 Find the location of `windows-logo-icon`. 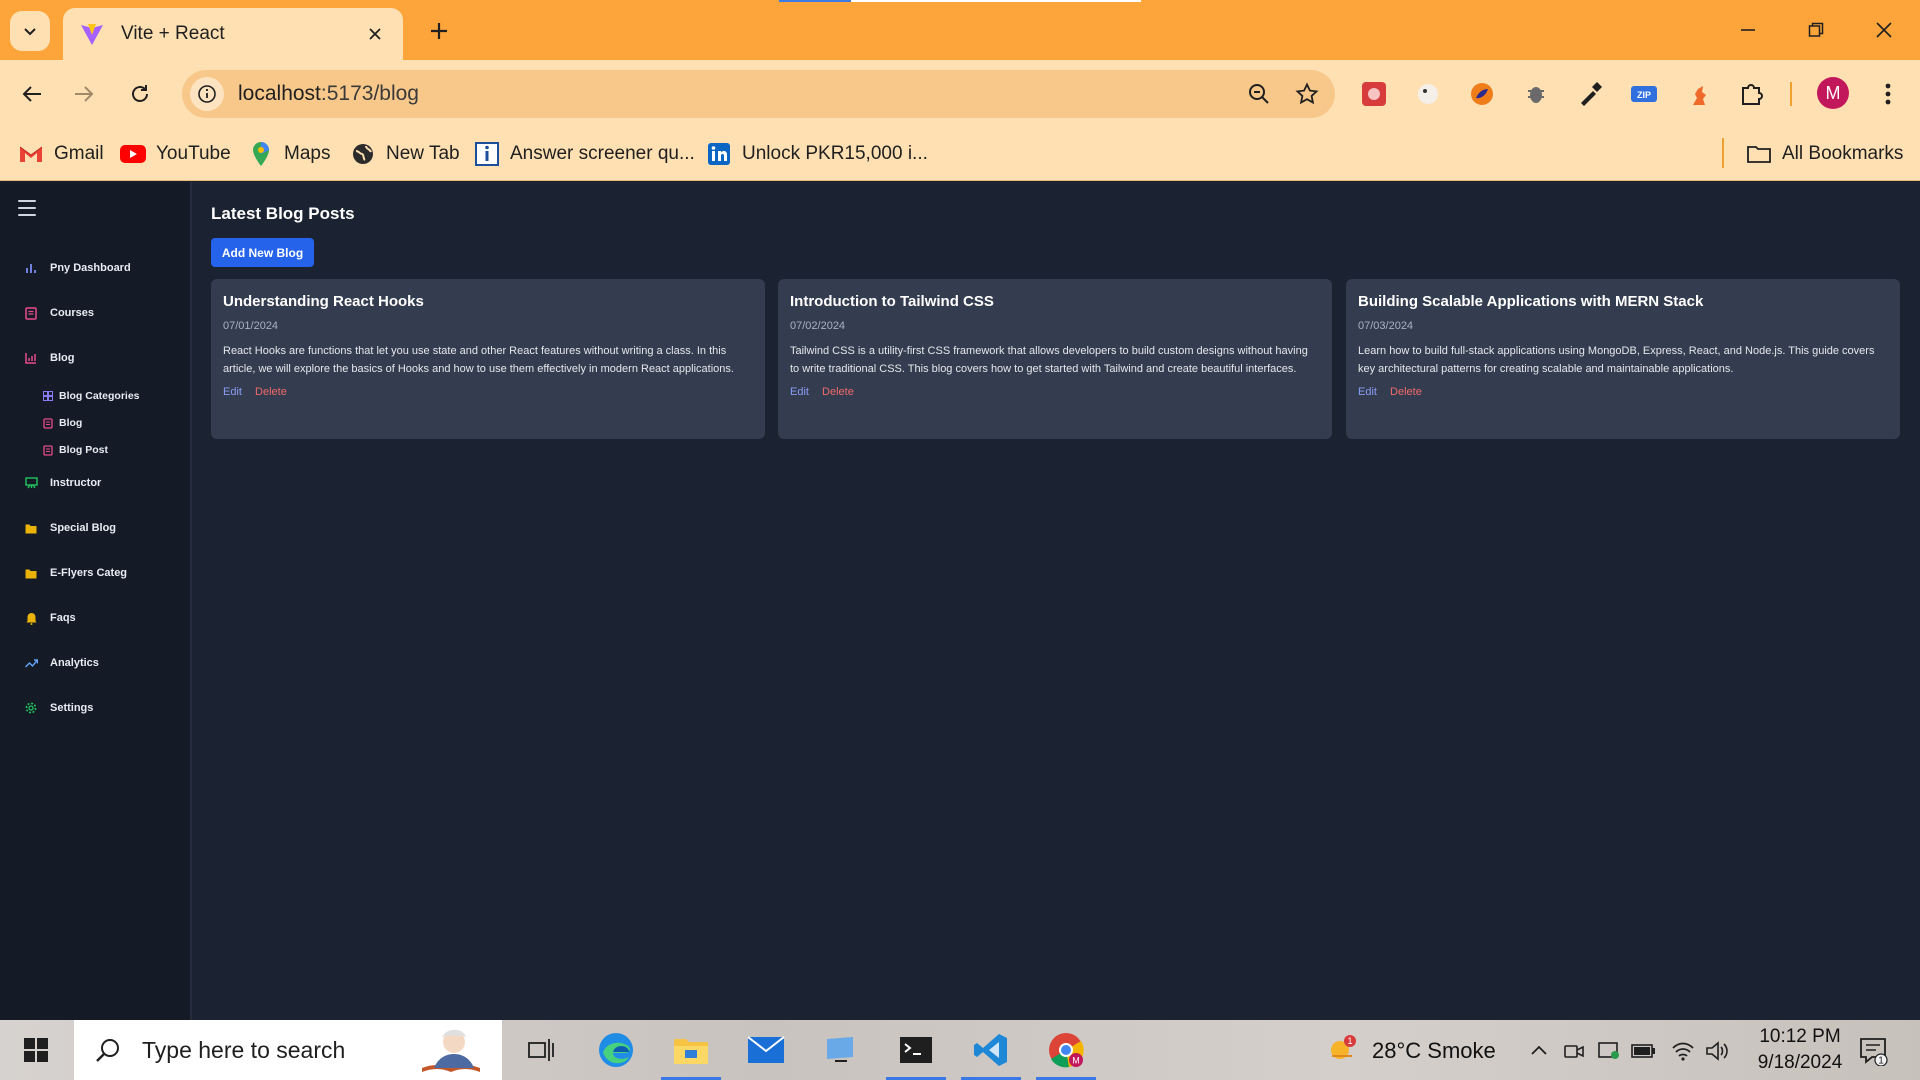

windows-logo-icon is located at coordinates (36, 1050).